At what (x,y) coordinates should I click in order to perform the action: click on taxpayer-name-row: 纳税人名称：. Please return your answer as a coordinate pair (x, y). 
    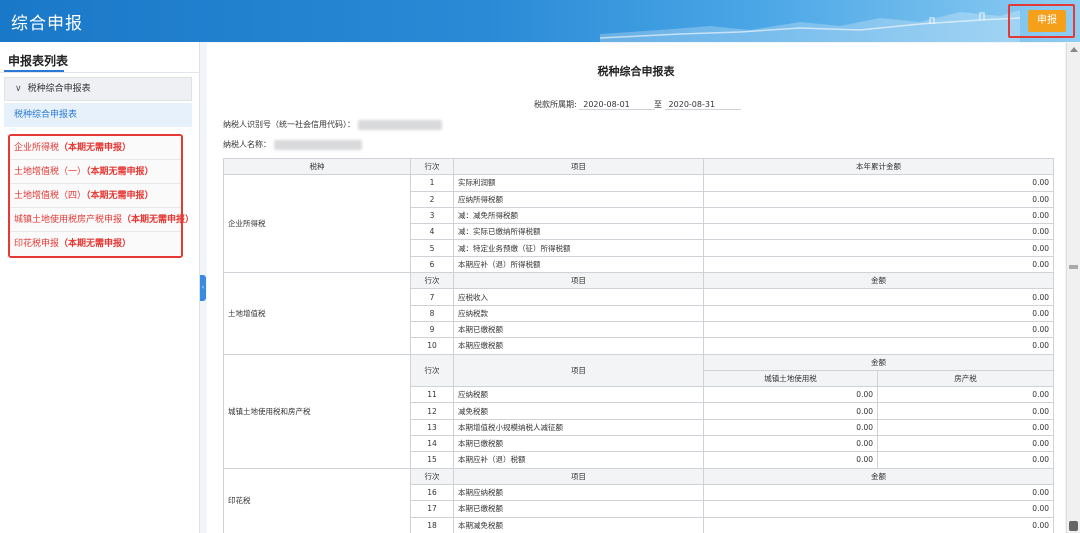
    Looking at the image, I should click on (292, 144).